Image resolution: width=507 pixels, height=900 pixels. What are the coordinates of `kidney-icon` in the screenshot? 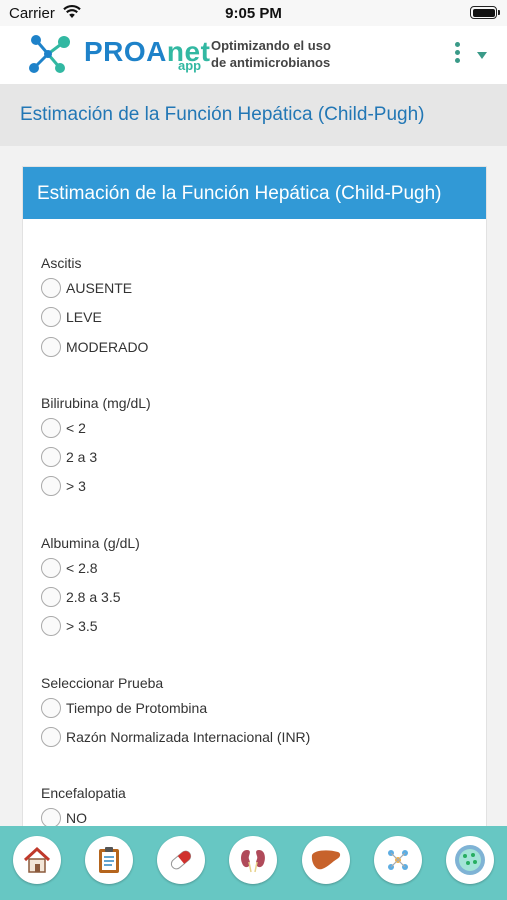 It's located at (253, 860).